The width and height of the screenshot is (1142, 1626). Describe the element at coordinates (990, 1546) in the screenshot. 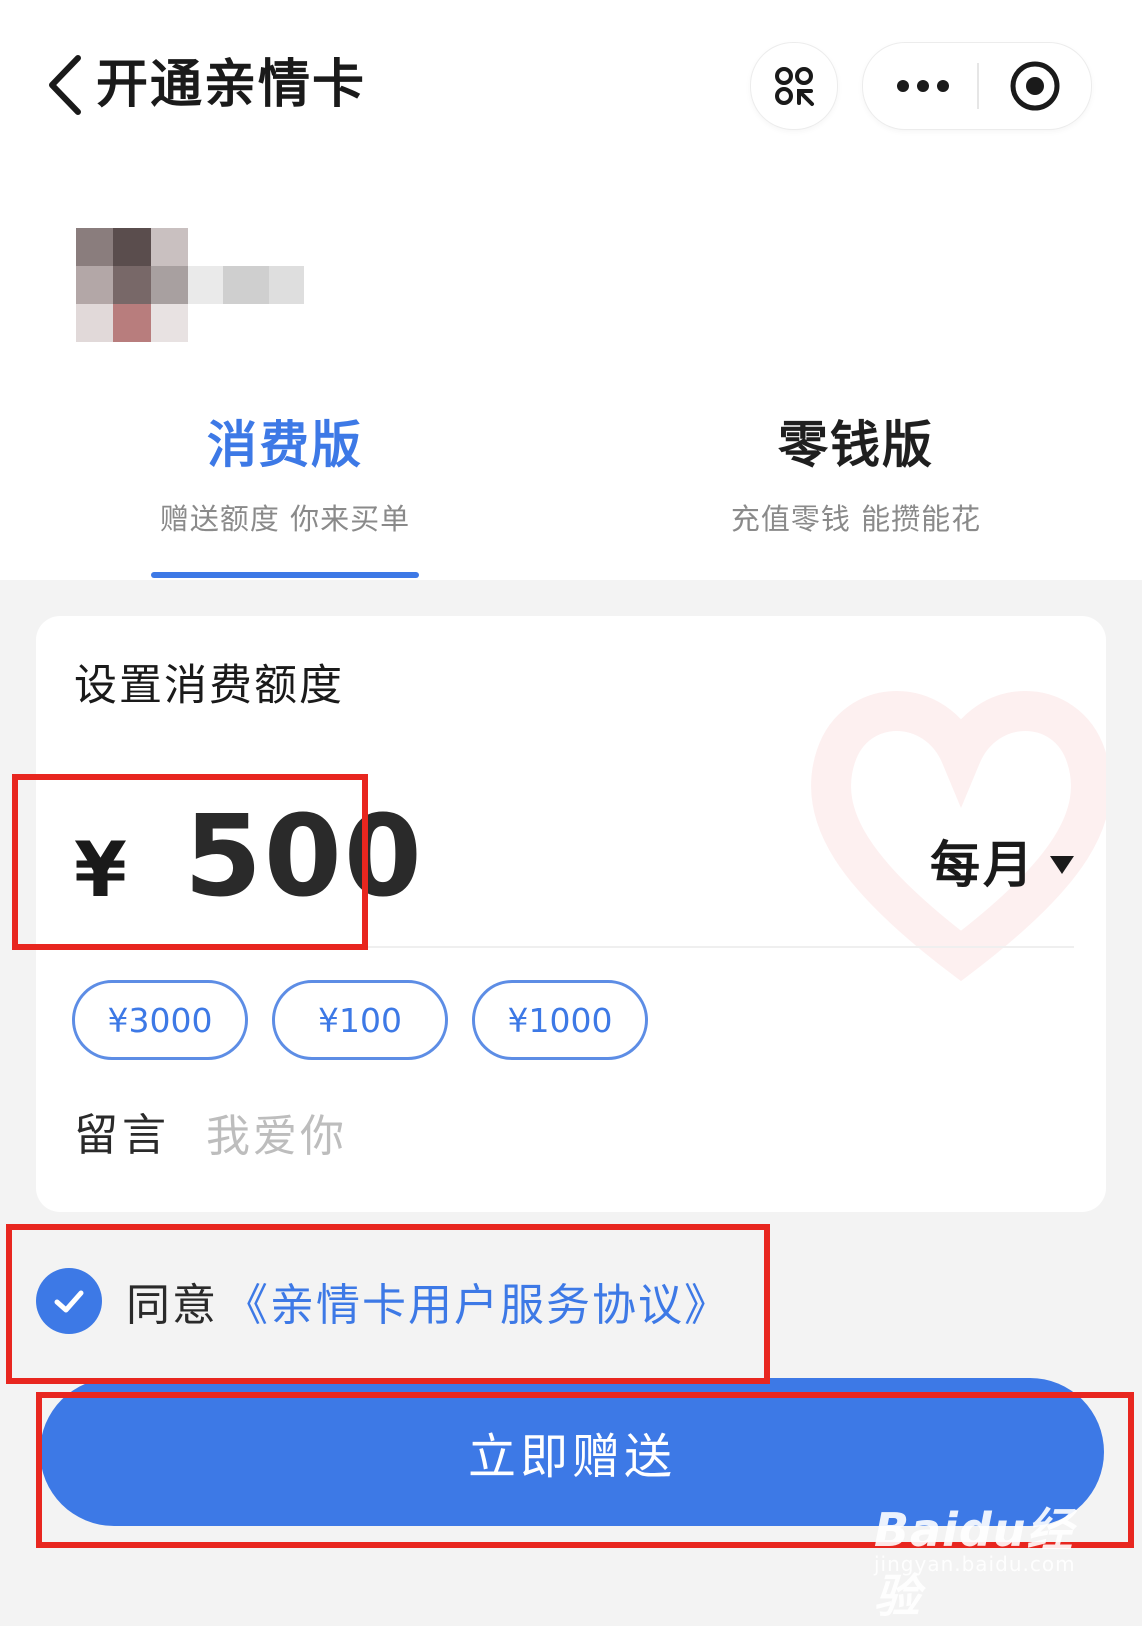

I see `baidu-watermark: Baidu经验 jingyan.baidu.com` at that location.